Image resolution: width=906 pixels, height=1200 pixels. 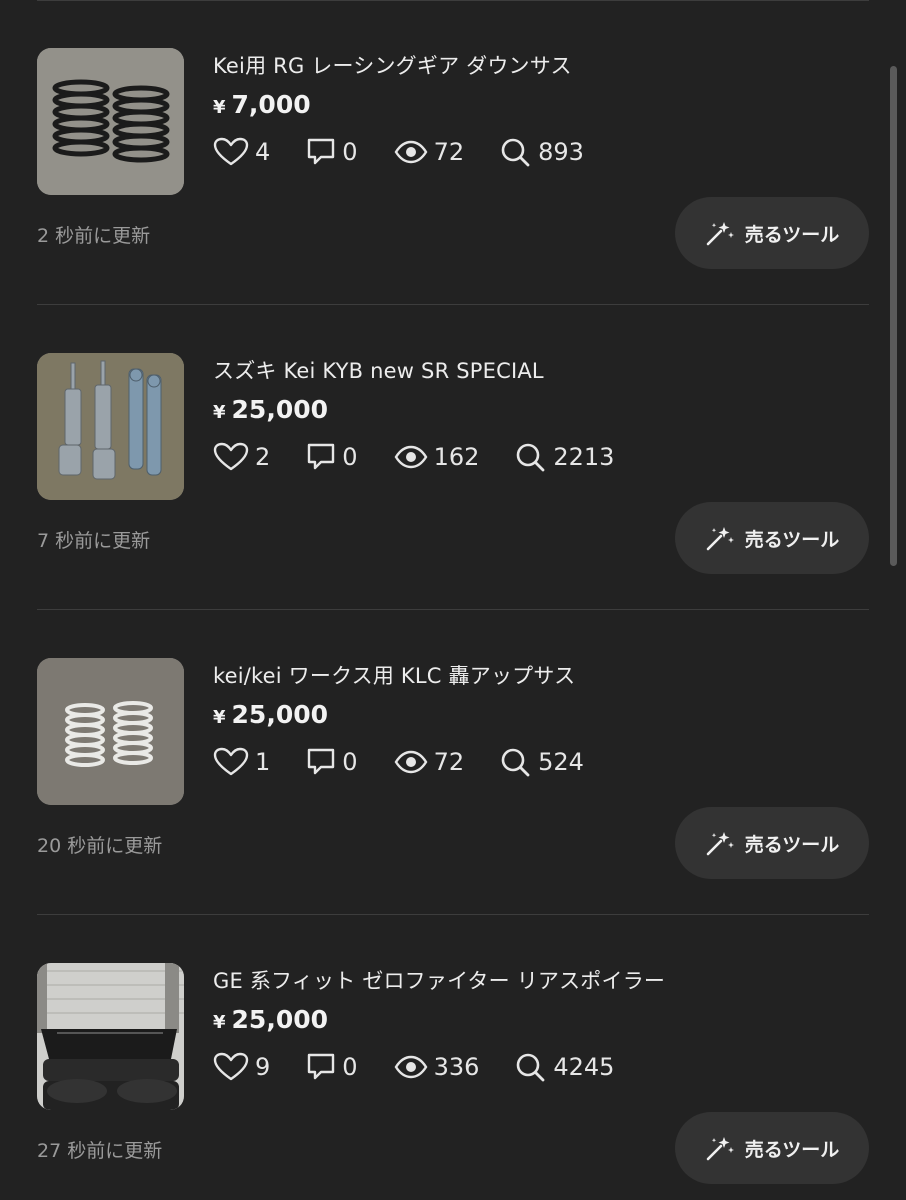 What do you see at coordinates (584, 457) in the screenshot?
I see `search-count: 2213` at bounding box center [584, 457].